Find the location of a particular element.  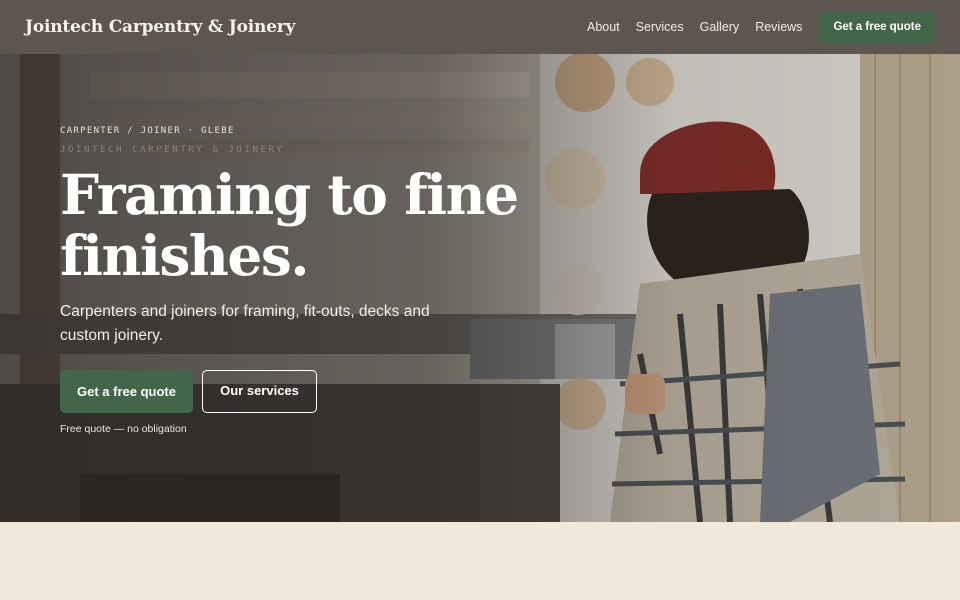

nav-link-about: About is located at coordinates (603, 27).